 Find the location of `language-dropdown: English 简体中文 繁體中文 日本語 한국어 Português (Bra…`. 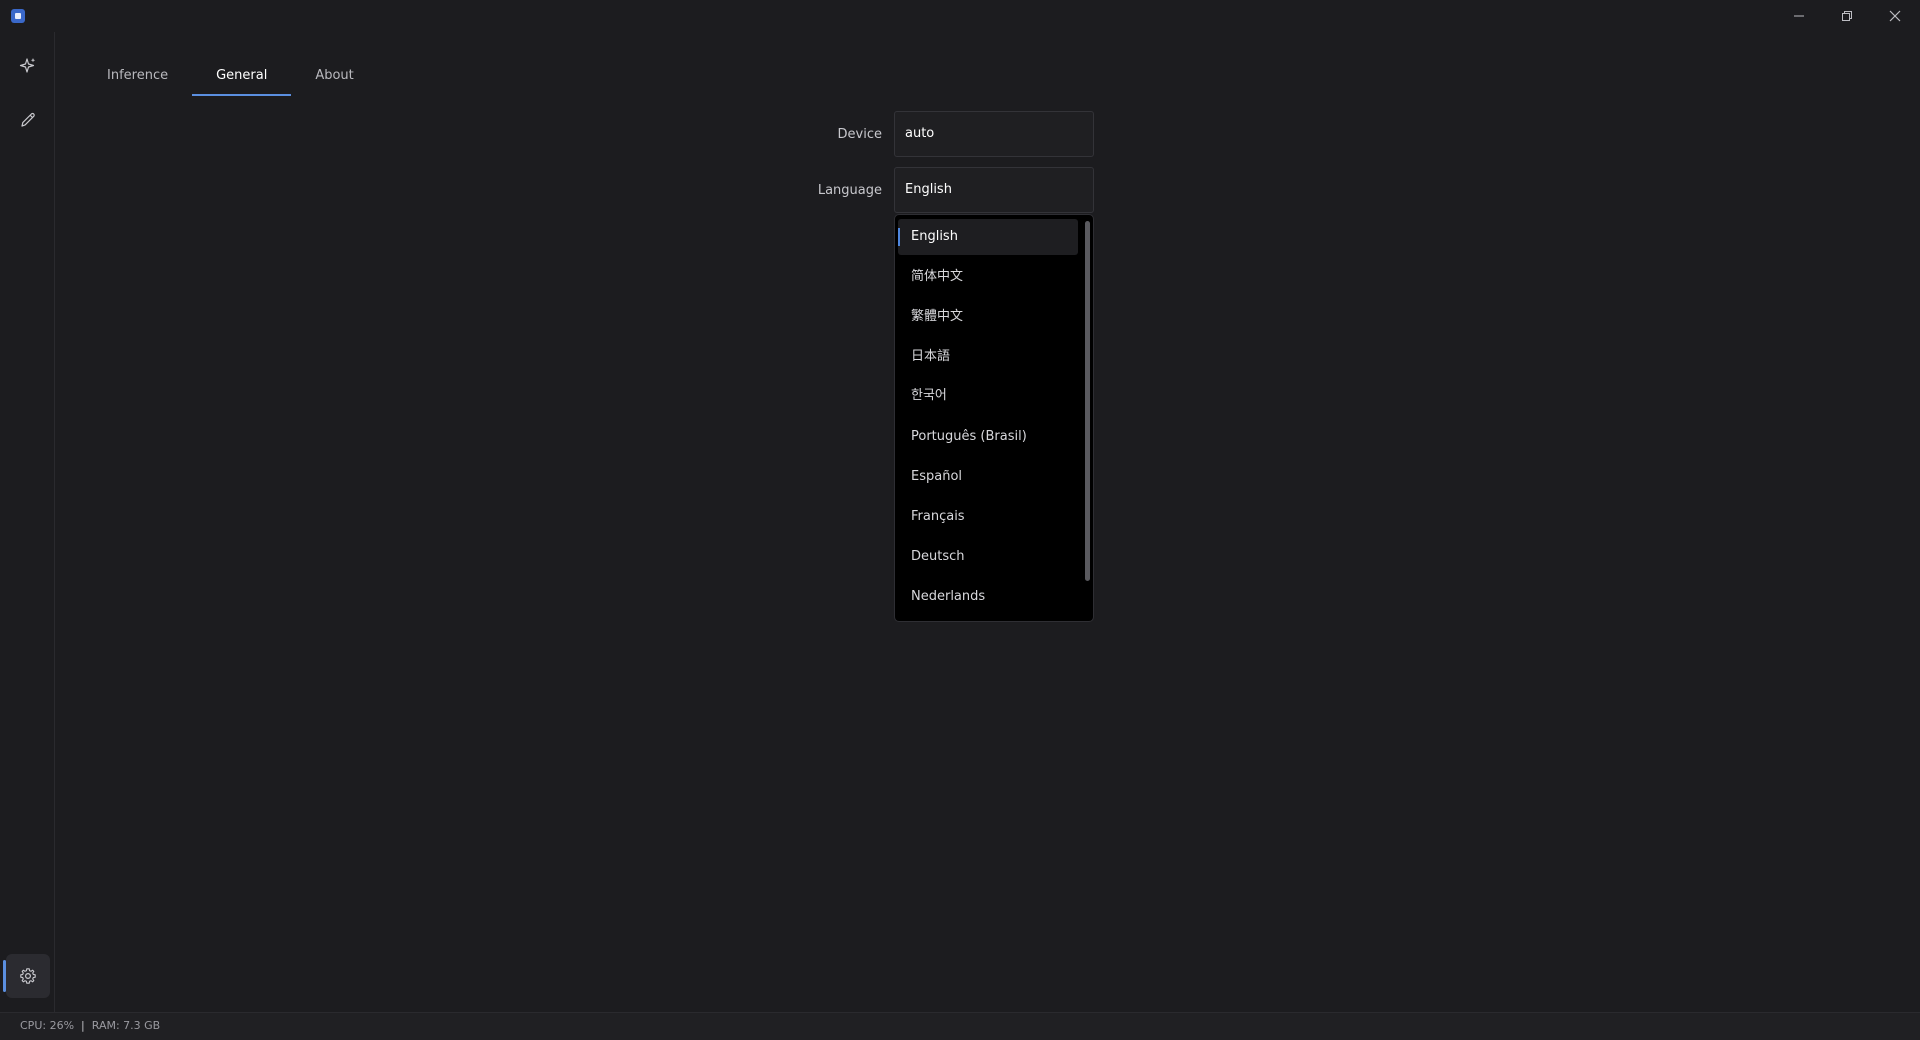

language-dropdown: English 简体中文 繁體中文 日本語 한국어 Português (Bra… is located at coordinates (994, 418).